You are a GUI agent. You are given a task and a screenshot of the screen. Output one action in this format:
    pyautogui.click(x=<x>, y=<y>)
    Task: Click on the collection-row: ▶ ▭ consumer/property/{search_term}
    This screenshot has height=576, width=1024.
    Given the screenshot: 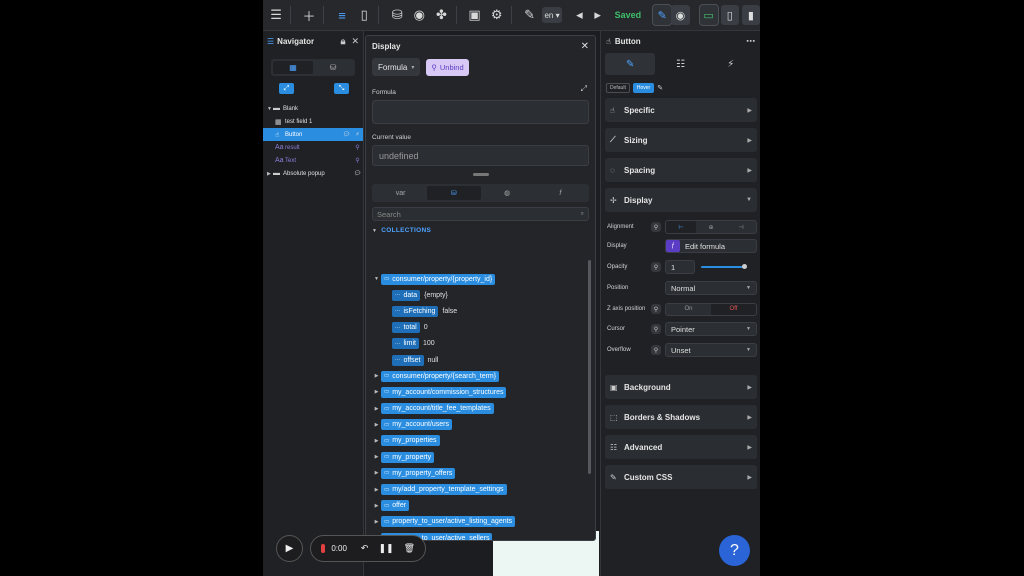 What is the action you would take?
    pyautogui.click(x=479, y=376)
    